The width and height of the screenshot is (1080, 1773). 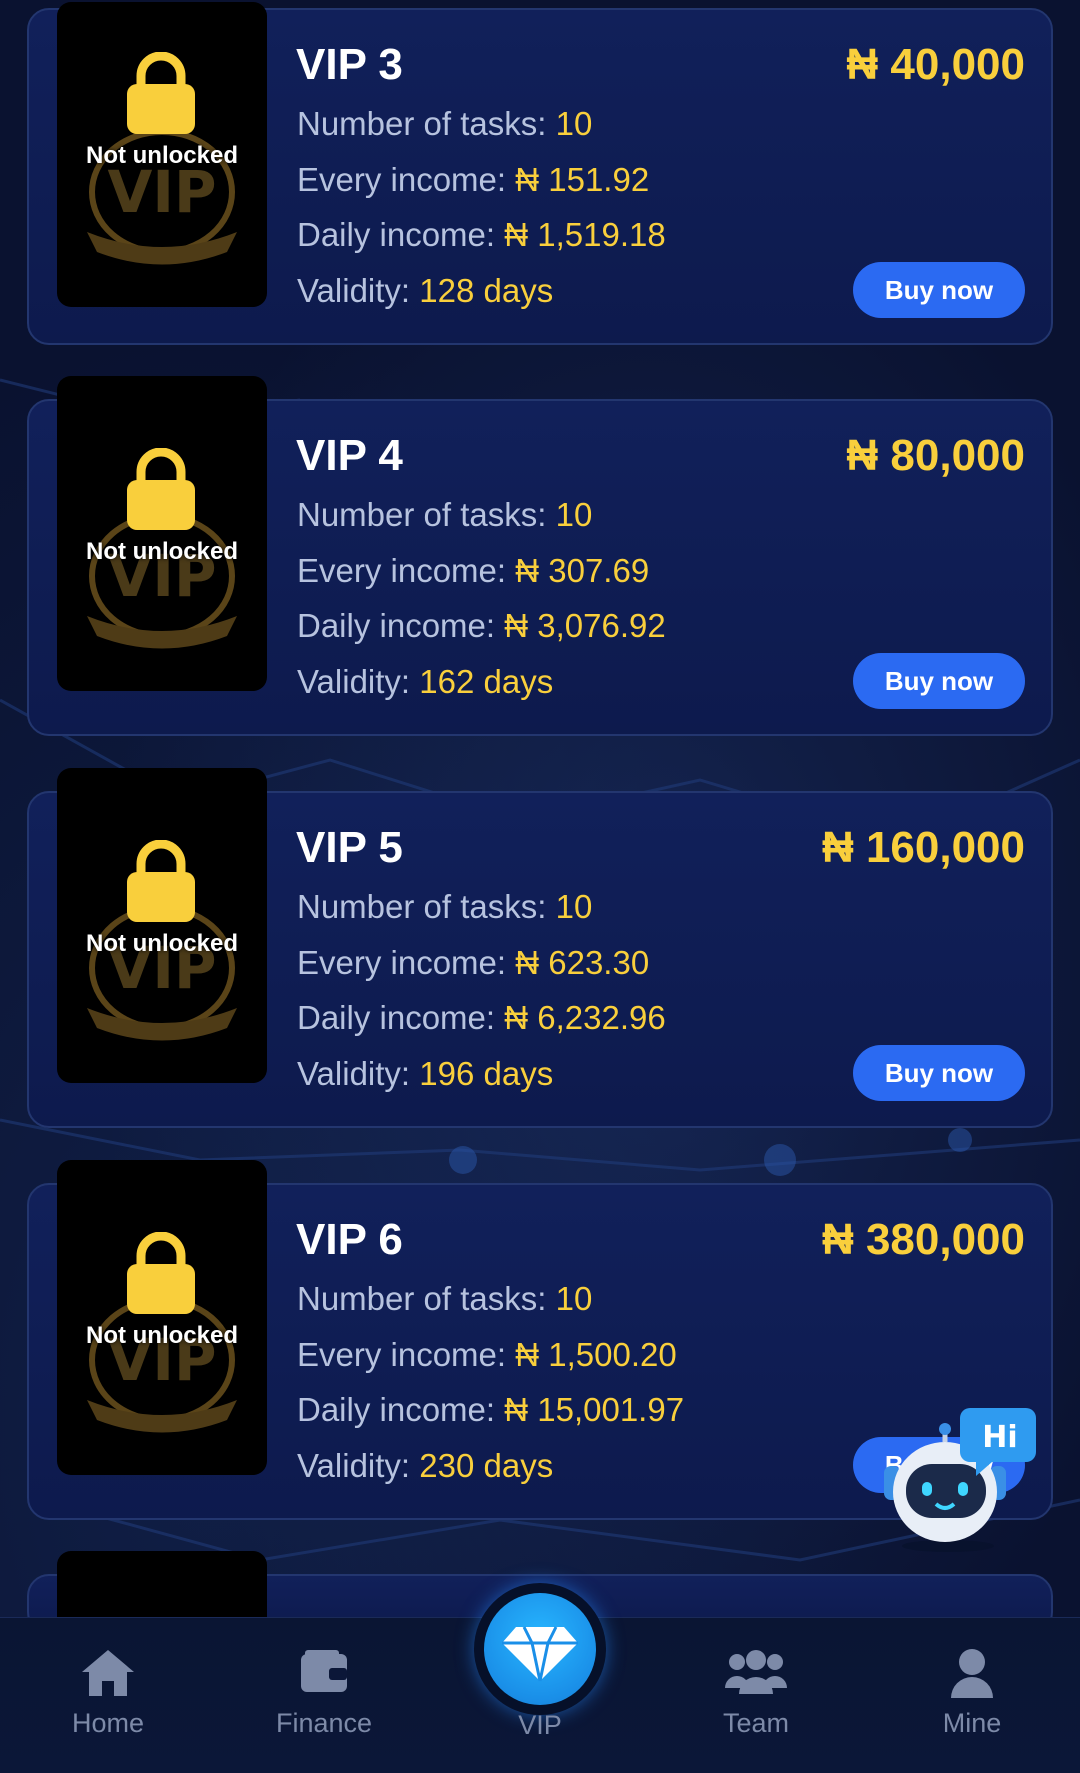 What do you see at coordinates (540, 1725) in the screenshot?
I see `tab-vip-label: VIP` at bounding box center [540, 1725].